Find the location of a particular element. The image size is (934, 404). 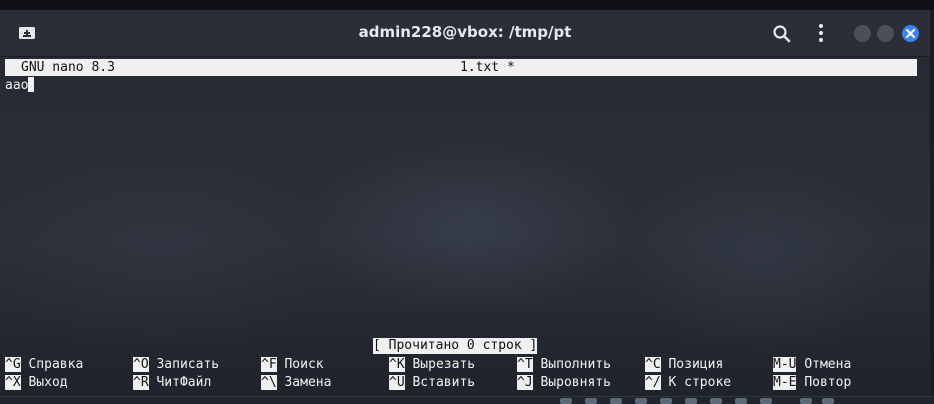

maximize-button is located at coordinates (885, 33).